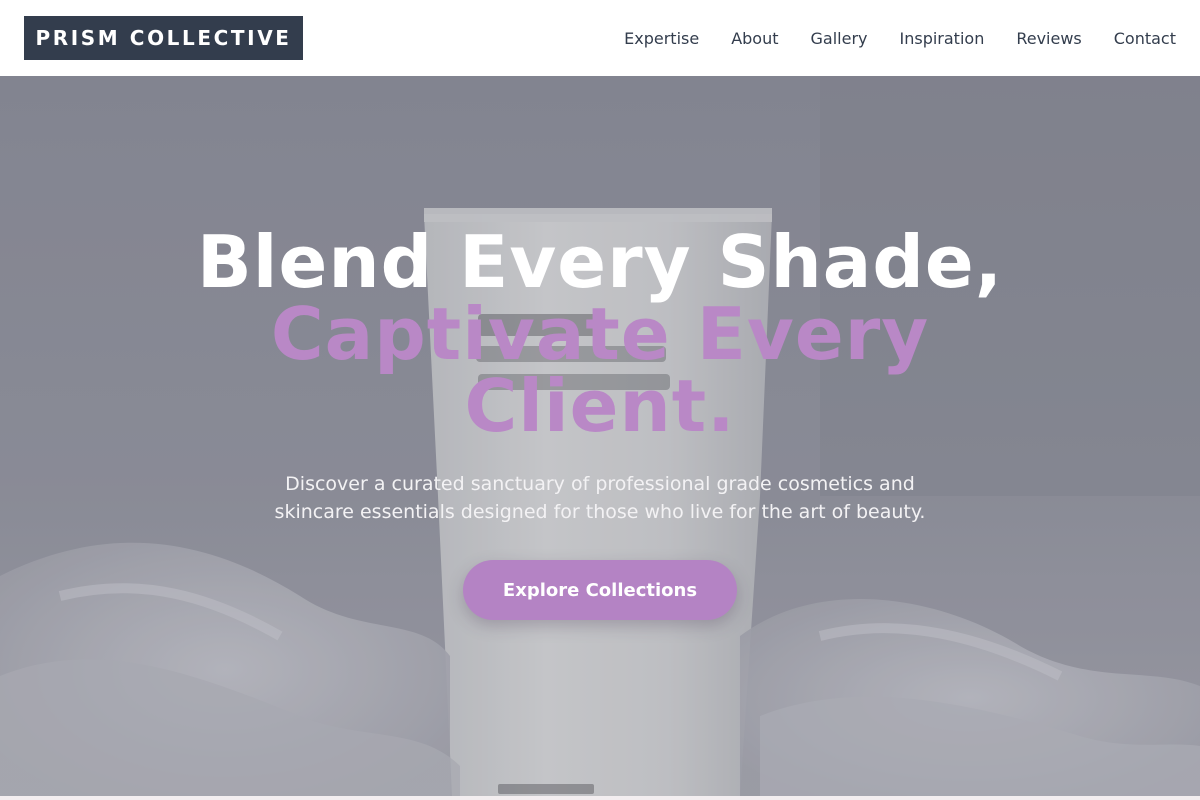  I want to click on hero-title-line1: Blend Every Shade,, so click(600, 262).